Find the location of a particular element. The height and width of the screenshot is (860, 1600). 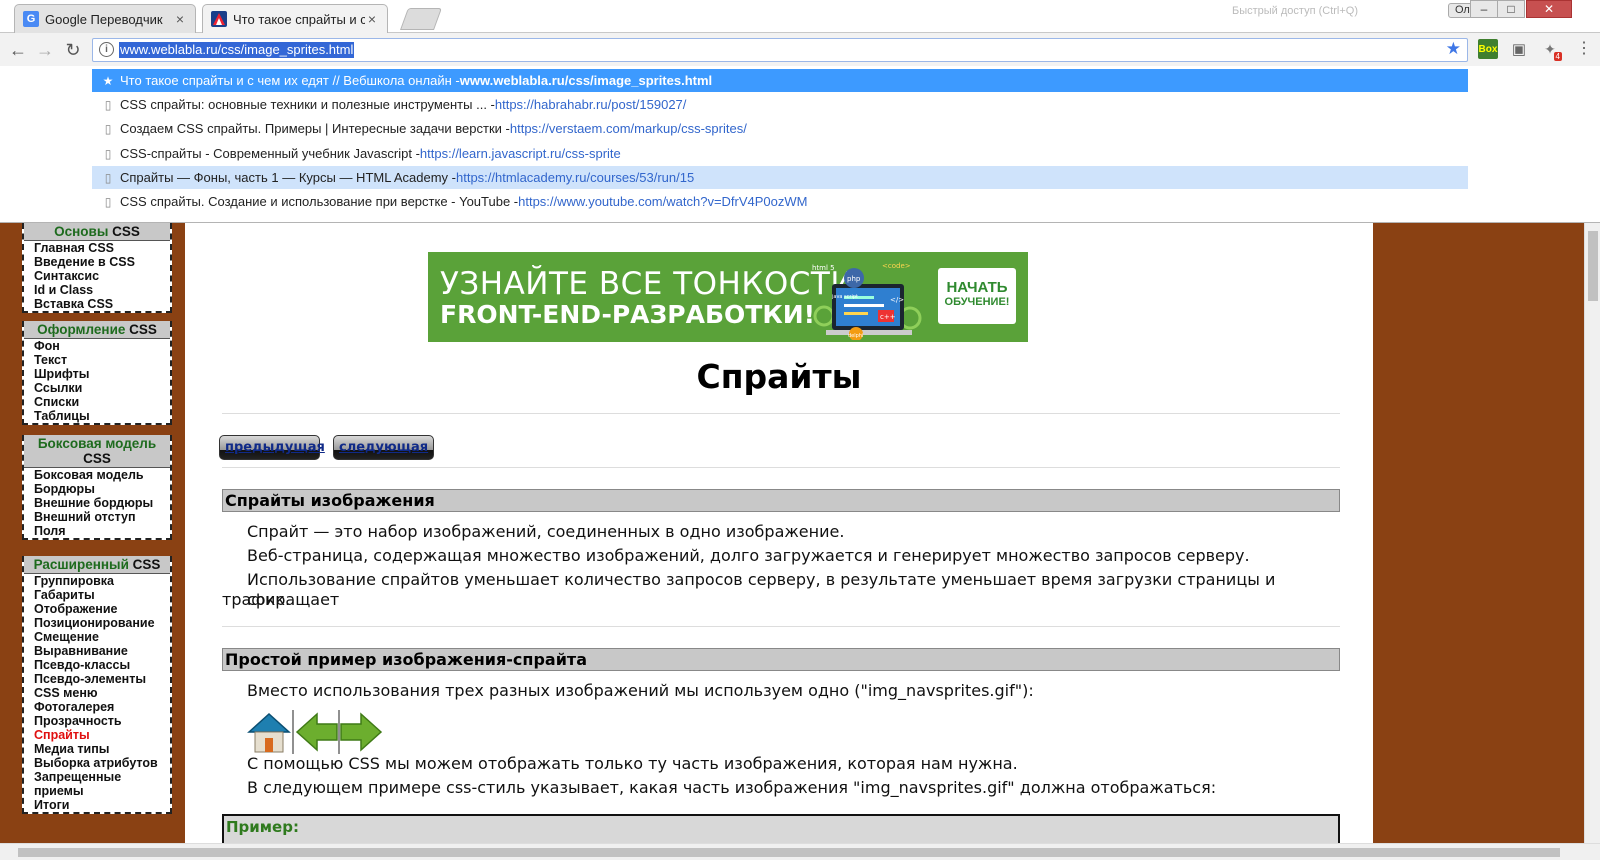

sidebar-link: Внешний отступ is located at coordinates (97, 517).